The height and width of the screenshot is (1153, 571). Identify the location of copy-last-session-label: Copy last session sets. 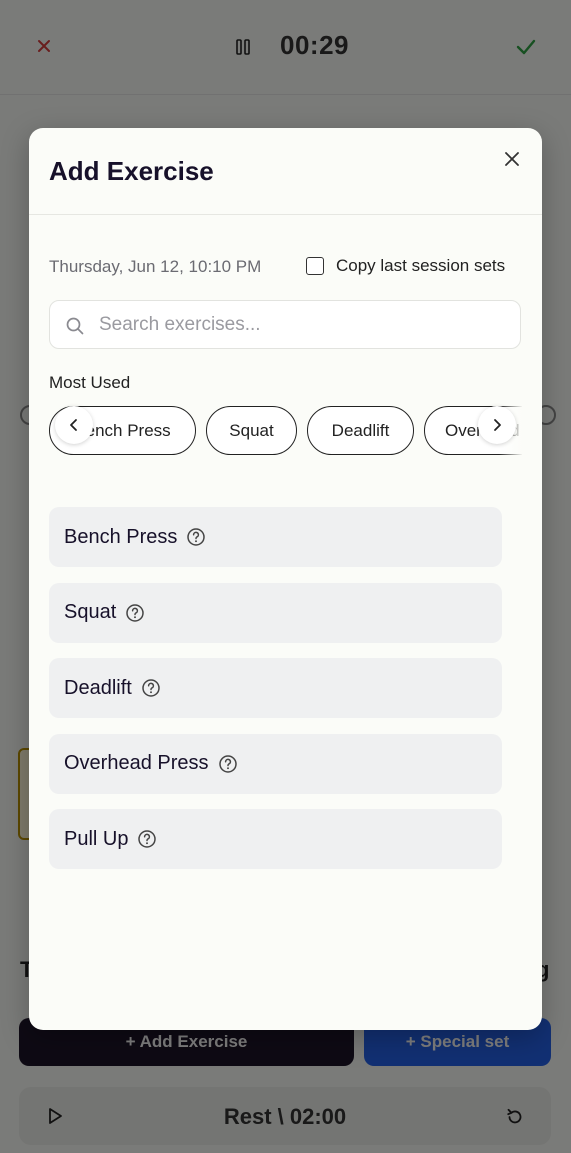
(420, 266).